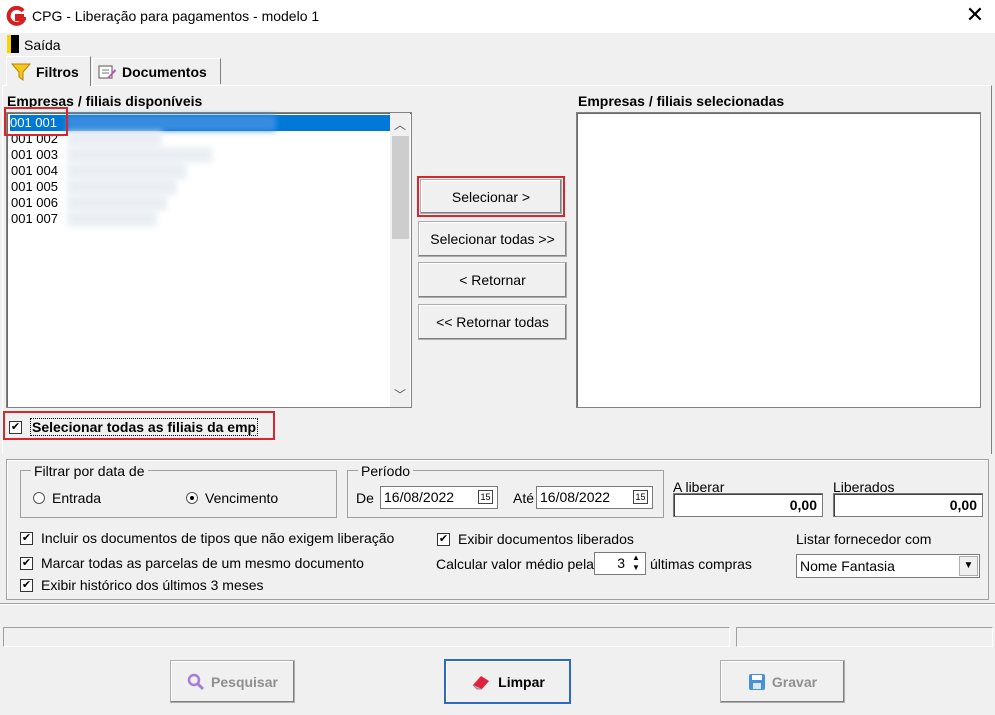  I want to click on scroll-up-icon: ︿, so click(400, 125).